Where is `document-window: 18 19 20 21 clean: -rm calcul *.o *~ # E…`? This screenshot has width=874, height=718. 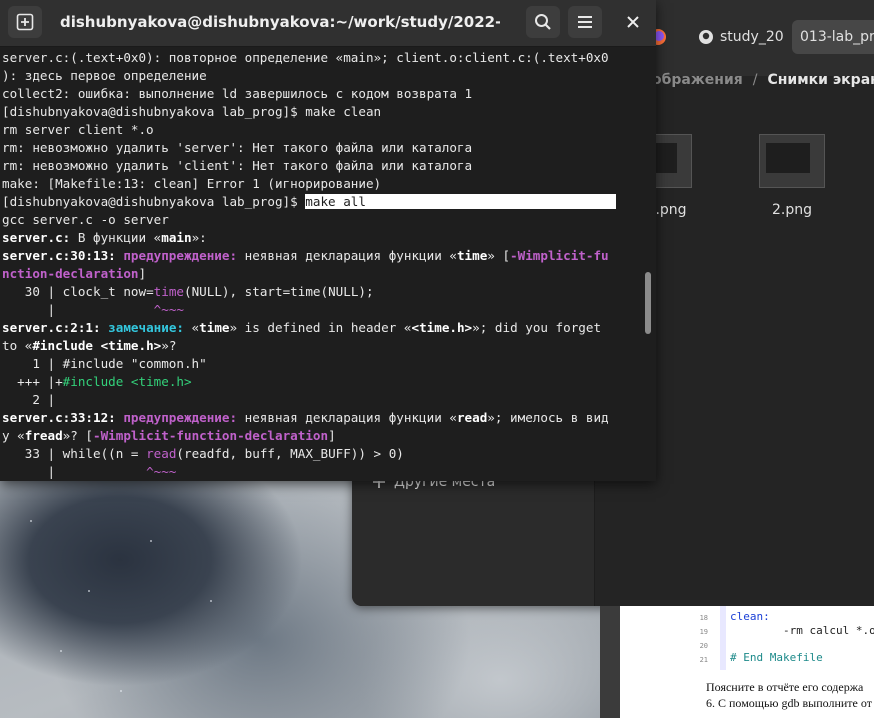
document-window: 18 19 20 21 clean: -rm calcul *.o *~ # E… is located at coordinates (737, 662).